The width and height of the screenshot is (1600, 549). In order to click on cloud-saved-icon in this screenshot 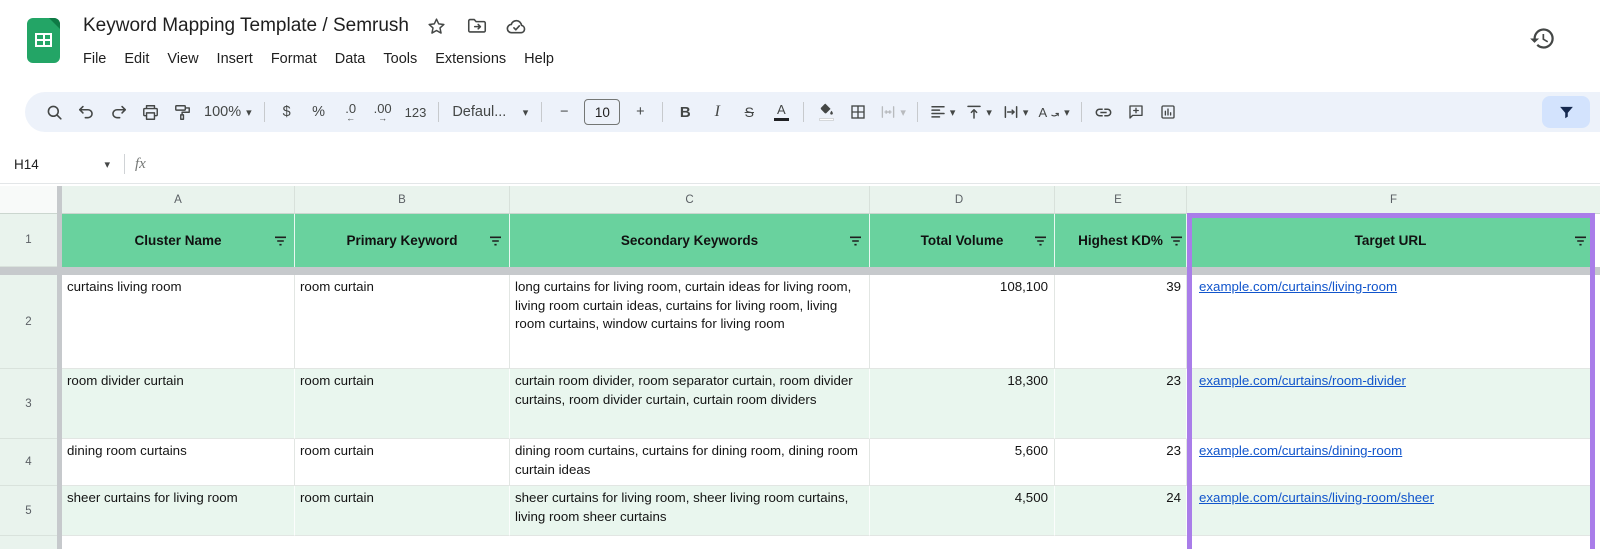, I will do `click(517, 26)`.